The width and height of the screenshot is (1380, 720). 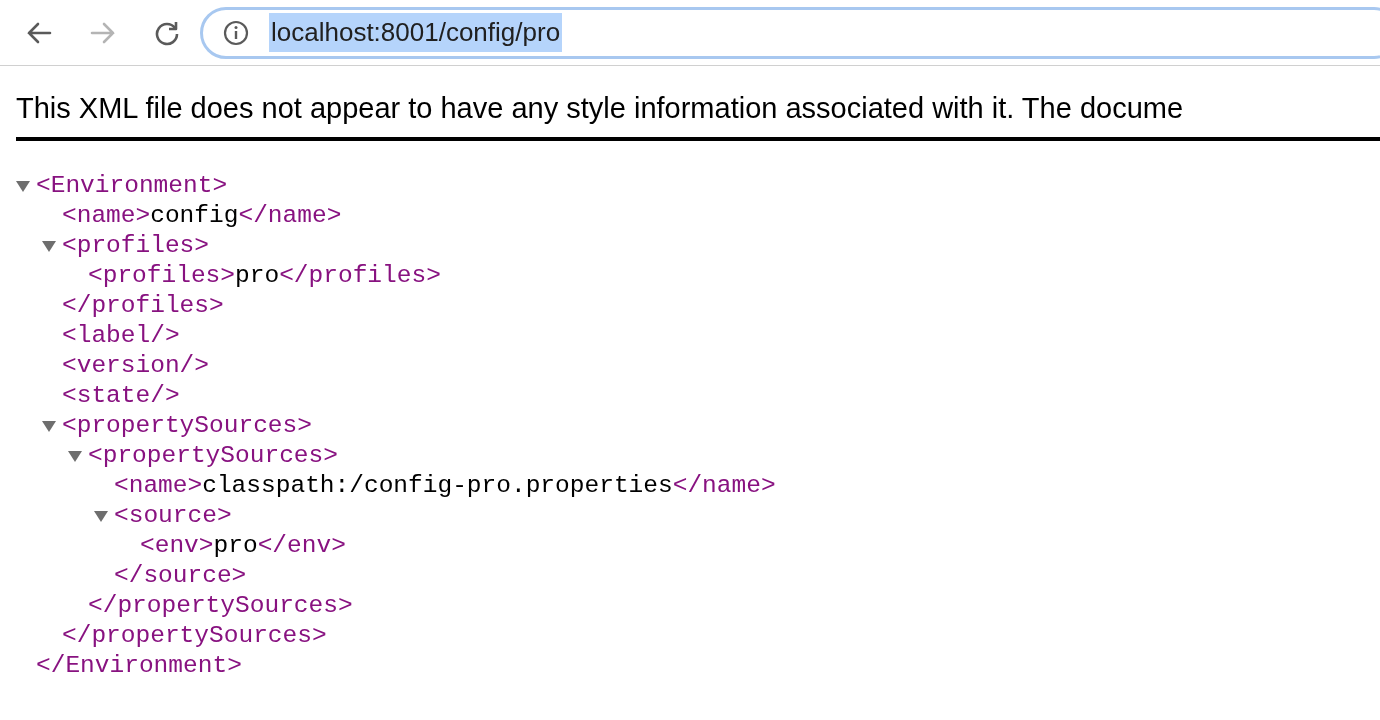 What do you see at coordinates (236, 32) in the screenshot?
I see `info-icon` at bounding box center [236, 32].